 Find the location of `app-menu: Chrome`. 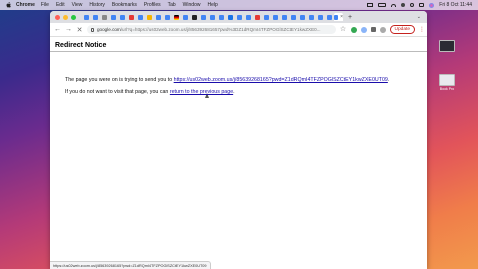

app-menu: Chrome is located at coordinates (25, 5).